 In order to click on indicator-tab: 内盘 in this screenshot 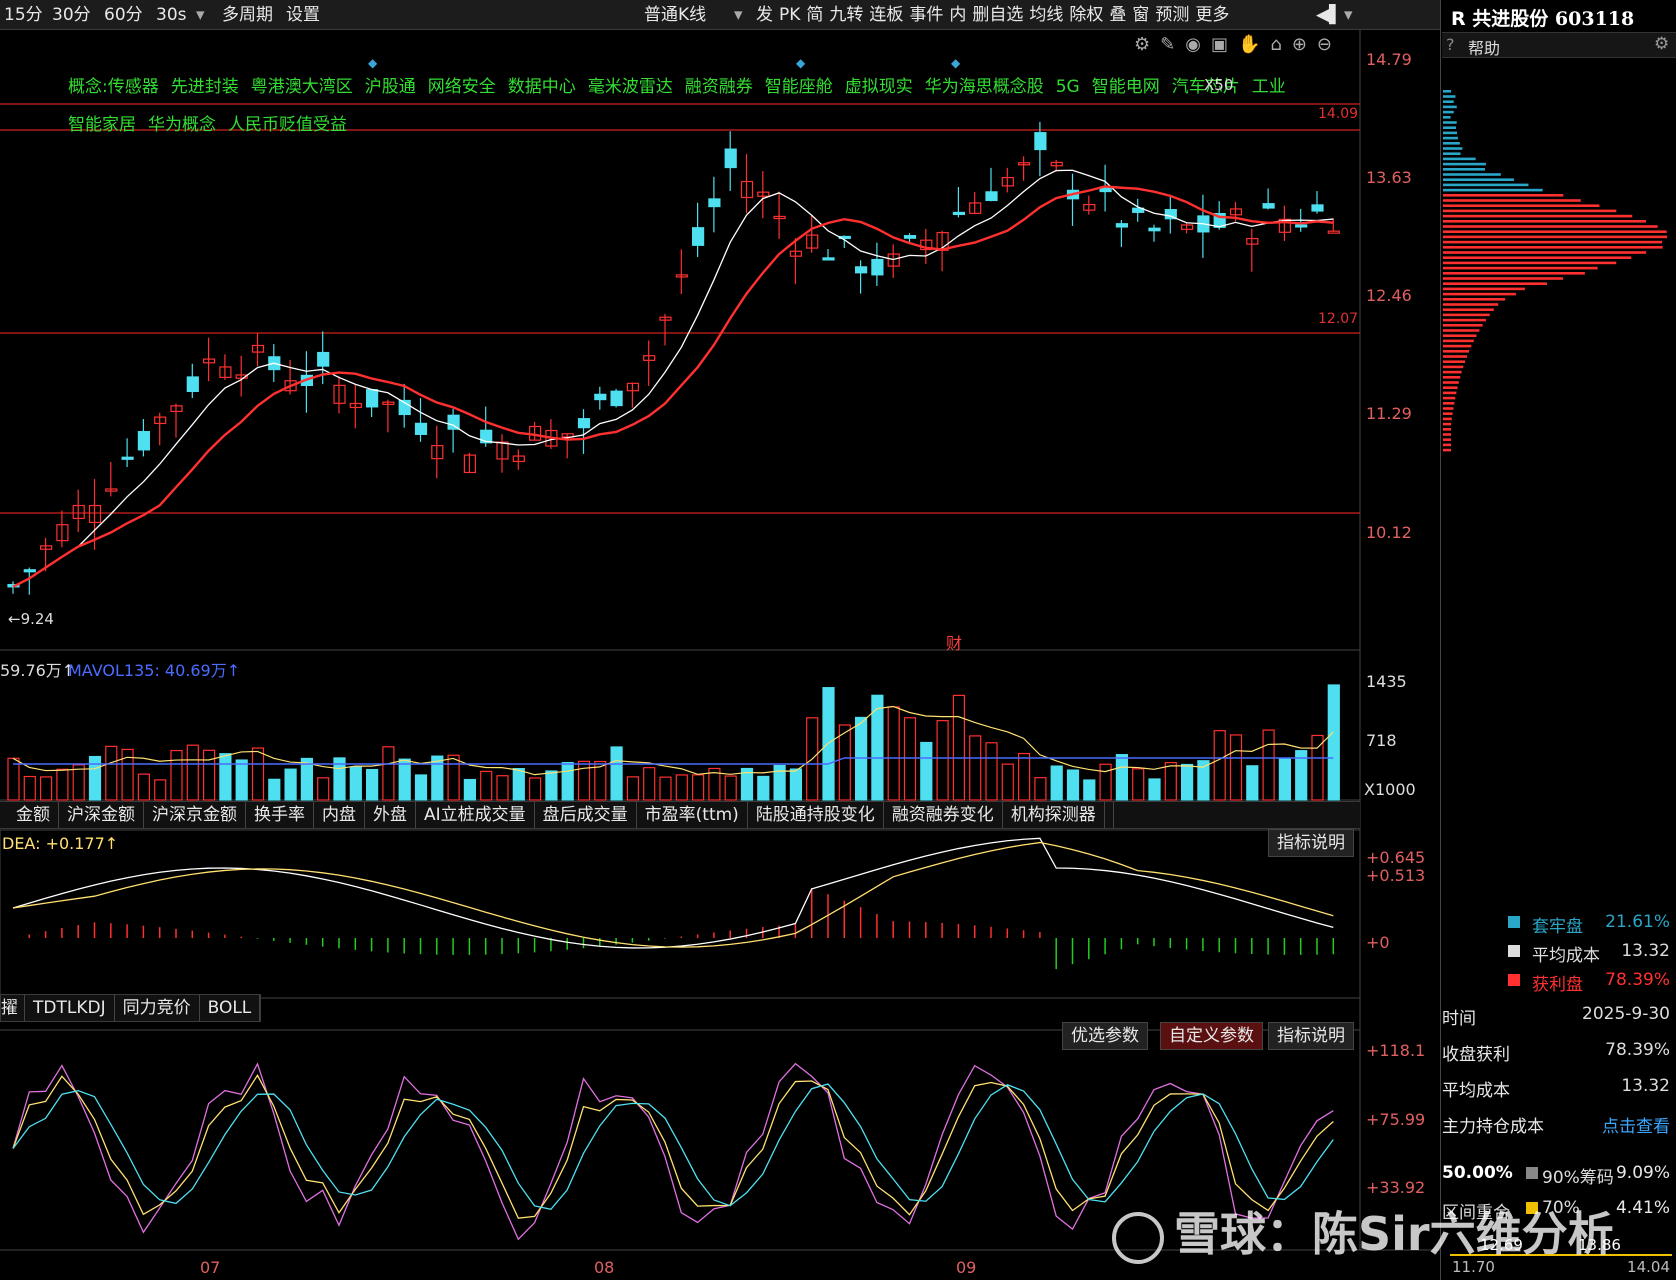, I will do `click(339, 815)`.